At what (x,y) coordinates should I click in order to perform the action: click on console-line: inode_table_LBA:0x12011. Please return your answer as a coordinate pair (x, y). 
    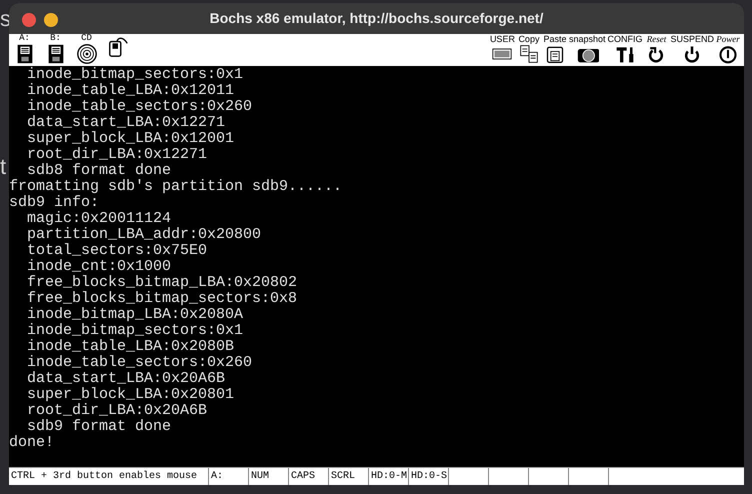
    Looking at the image, I should click on (130, 91).